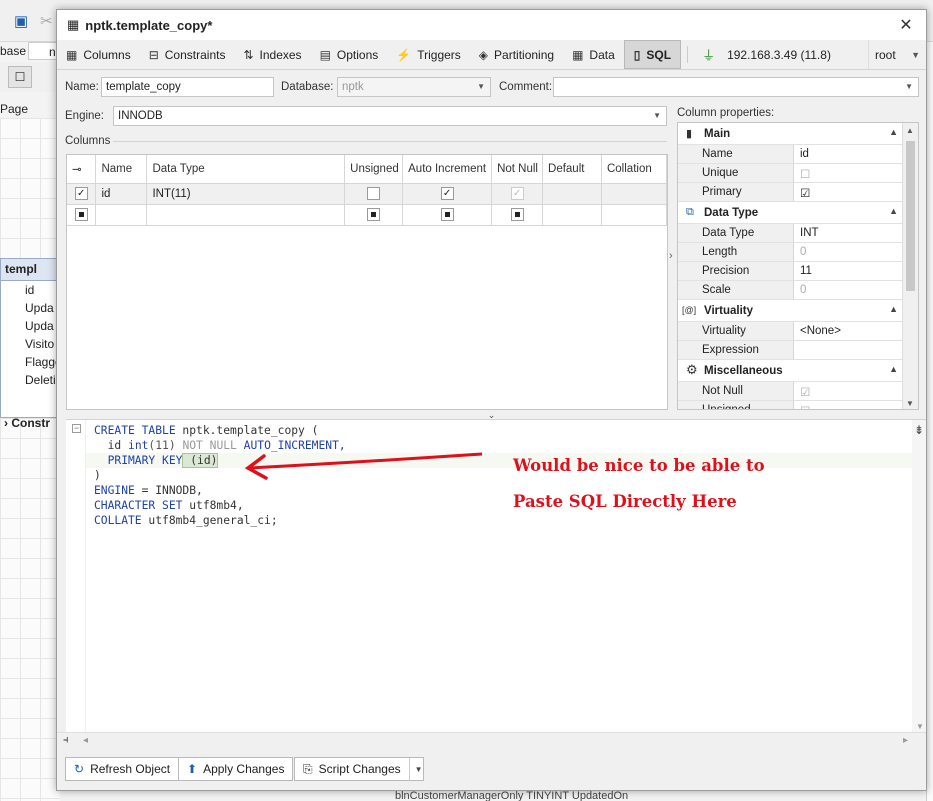 This screenshot has height=801, width=933. I want to click on key-cell, so click(82, 215).